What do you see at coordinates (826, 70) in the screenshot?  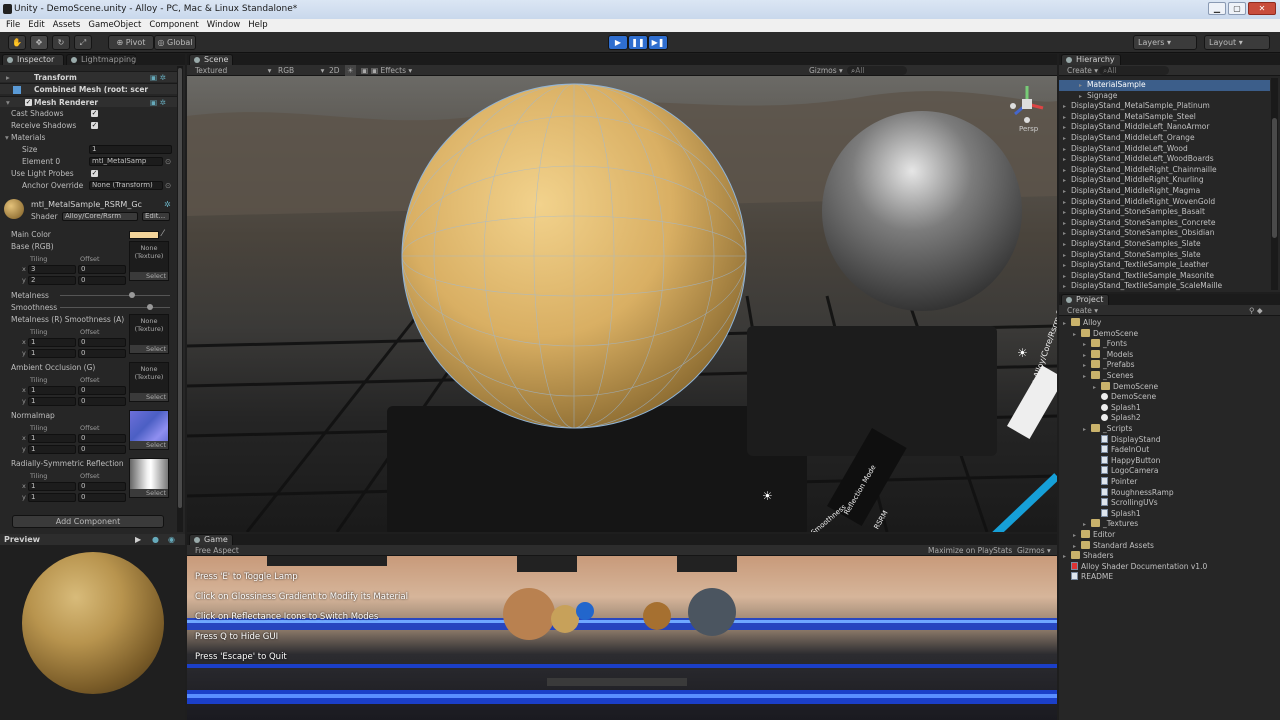 I see `gizmos-dropdown: Gizmos ▾` at bounding box center [826, 70].